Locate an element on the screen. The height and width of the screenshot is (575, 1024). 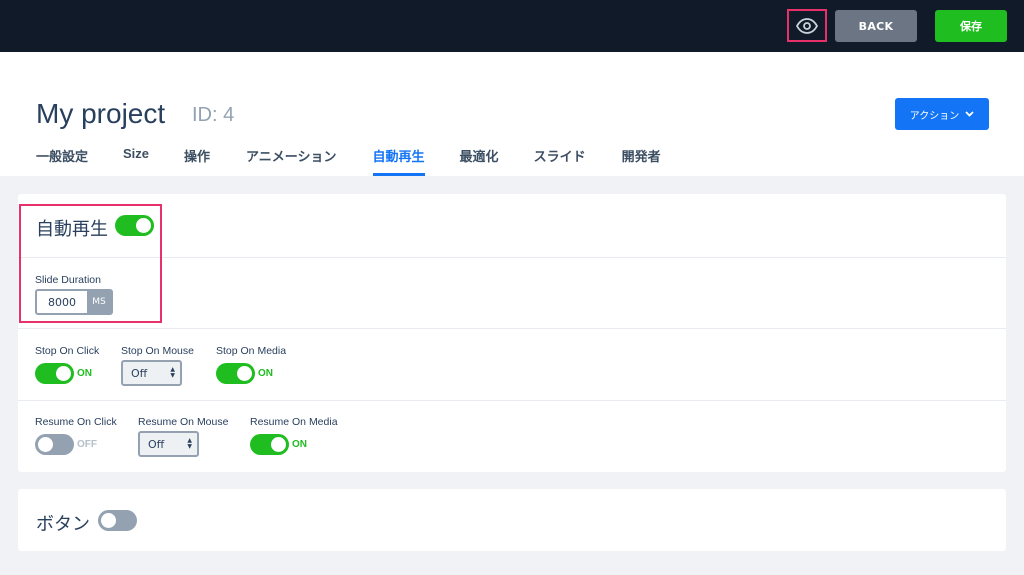
tab-developer: 開発者 is located at coordinates (641, 160).